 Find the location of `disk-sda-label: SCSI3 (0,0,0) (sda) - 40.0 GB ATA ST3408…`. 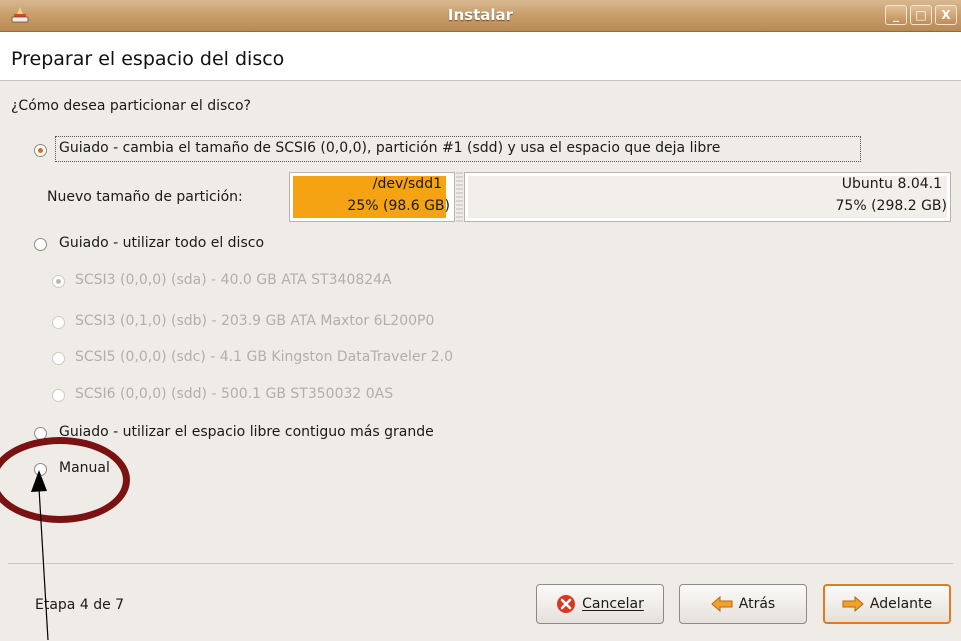

disk-sda-label: SCSI3 (0,0,0) (sda) - 40.0 GB ATA ST3408… is located at coordinates (233, 280).